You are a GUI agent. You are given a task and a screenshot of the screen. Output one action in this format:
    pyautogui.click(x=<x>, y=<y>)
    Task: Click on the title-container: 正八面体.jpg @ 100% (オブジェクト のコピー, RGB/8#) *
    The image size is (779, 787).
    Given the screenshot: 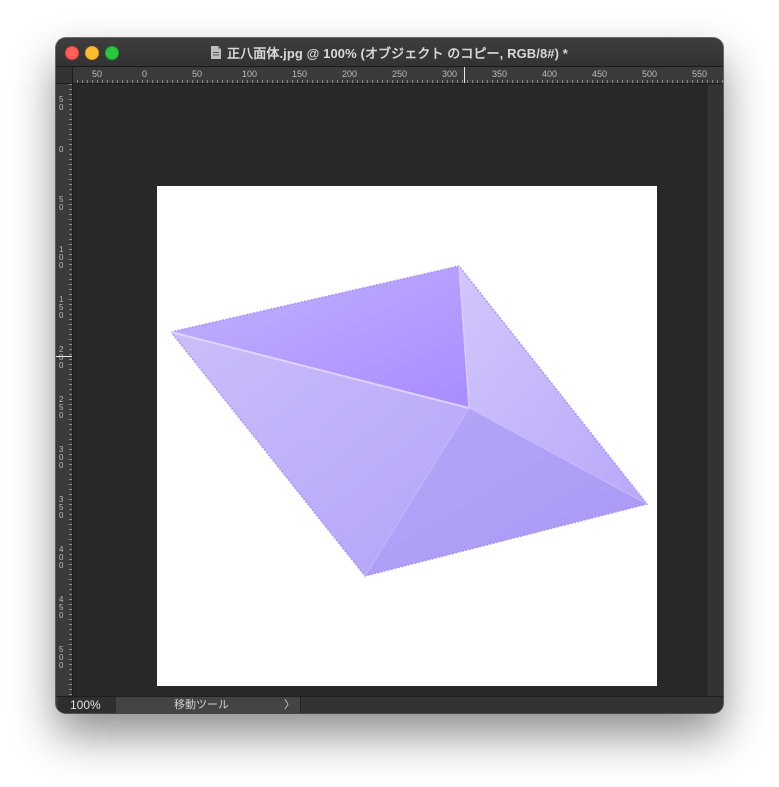 What is the action you would take?
    pyautogui.click(x=389, y=52)
    